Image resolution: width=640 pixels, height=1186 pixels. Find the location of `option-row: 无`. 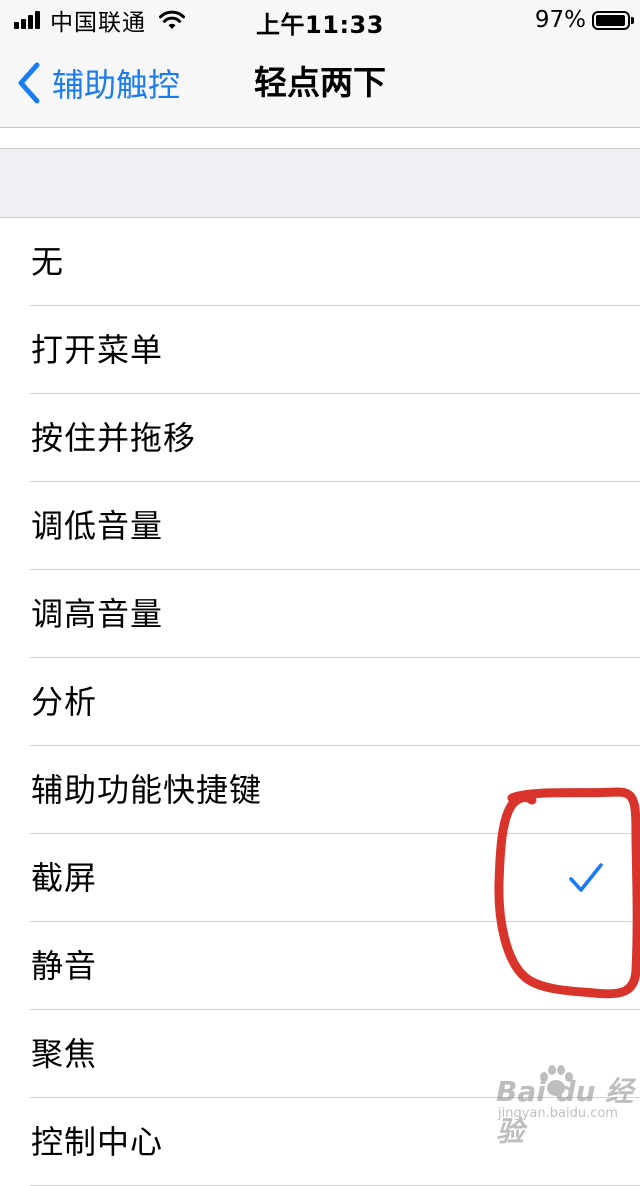

option-row: 无 is located at coordinates (320, 262).